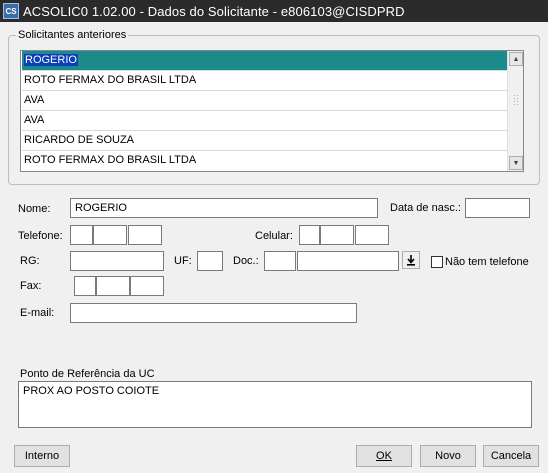 This screenshot has width=548, height=473. What do you see at coordinates (30, 261) in the screenshot?
I see `rg-label: RG:` at bounding box center [30, 261].